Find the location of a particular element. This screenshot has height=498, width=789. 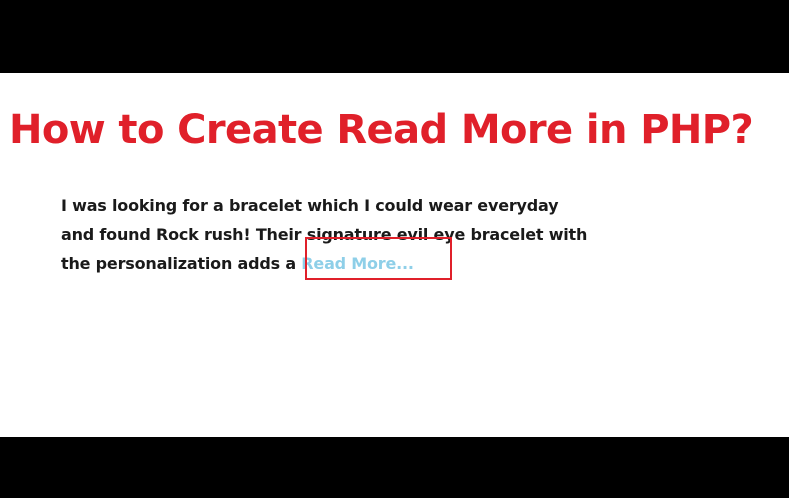

page-title: How to Create Read More in PHP? is located at coordinates (381, 130).